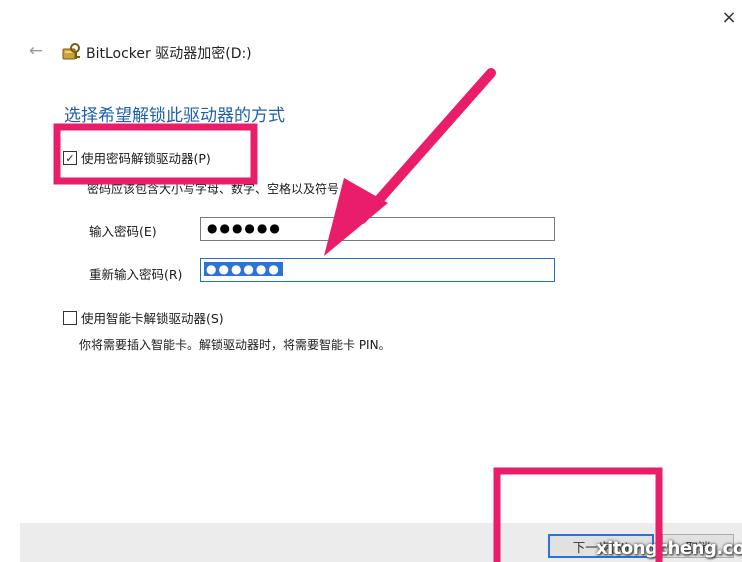 This screenshot has width=742, height=562. I want to click on selected-password-text: ●●●●●●, so click(243, 269).